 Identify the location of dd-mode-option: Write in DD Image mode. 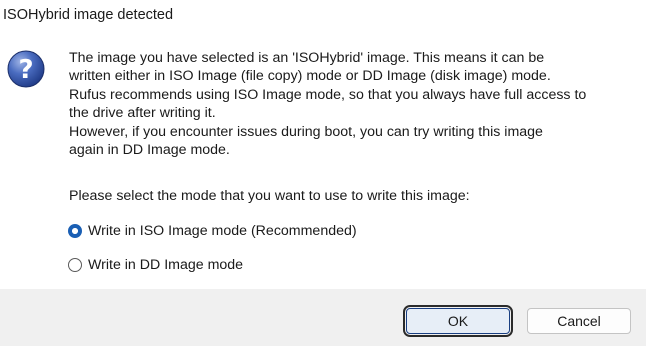
(155, 265).